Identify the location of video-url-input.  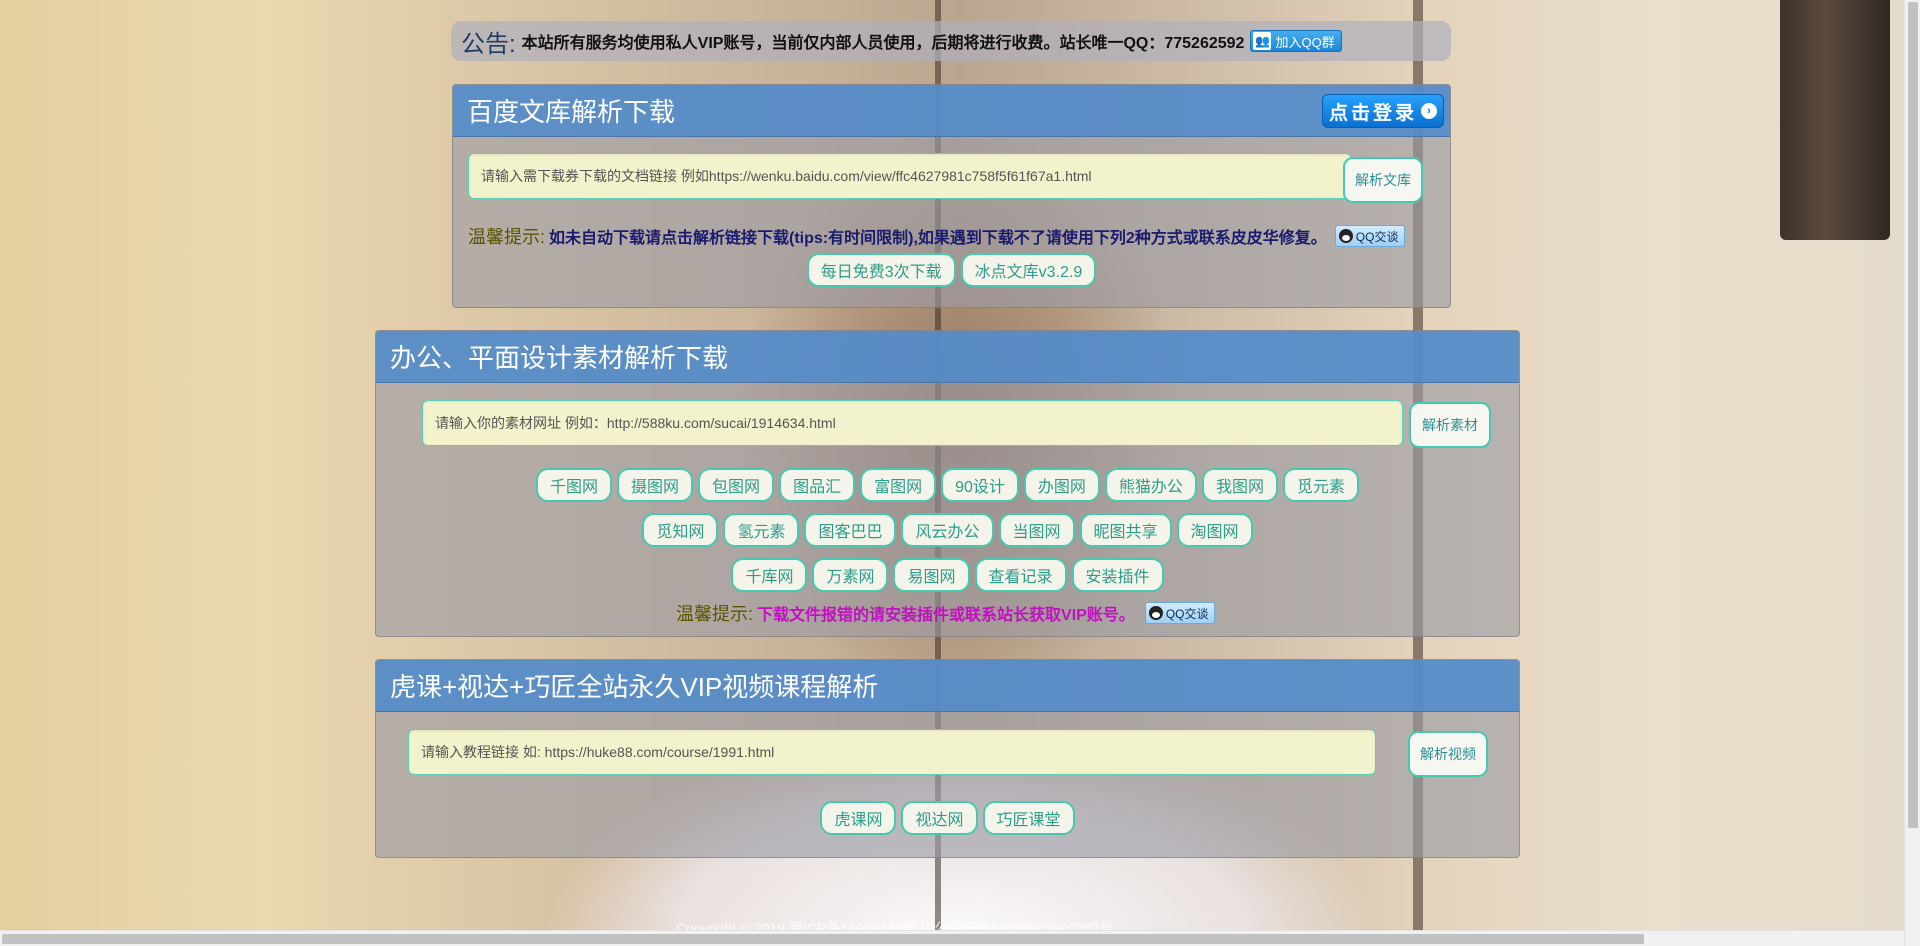
(892, 752).